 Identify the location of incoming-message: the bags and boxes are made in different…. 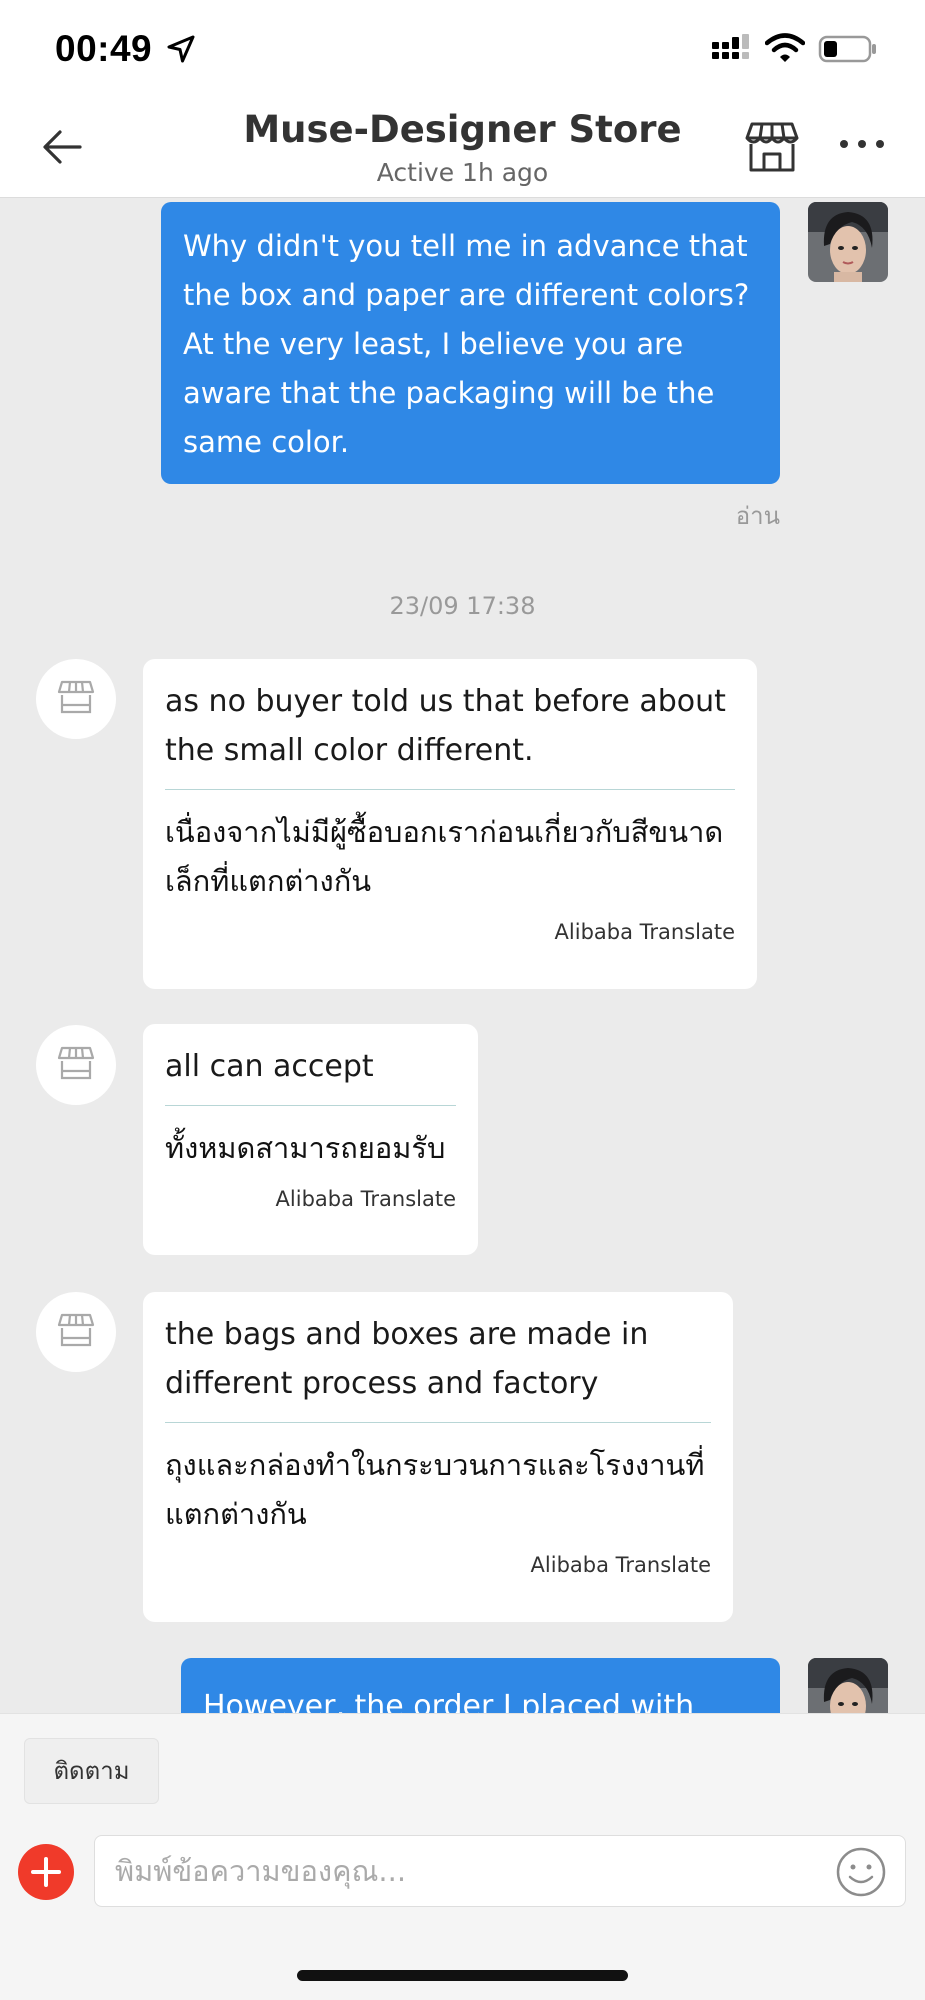
(438, 1457).